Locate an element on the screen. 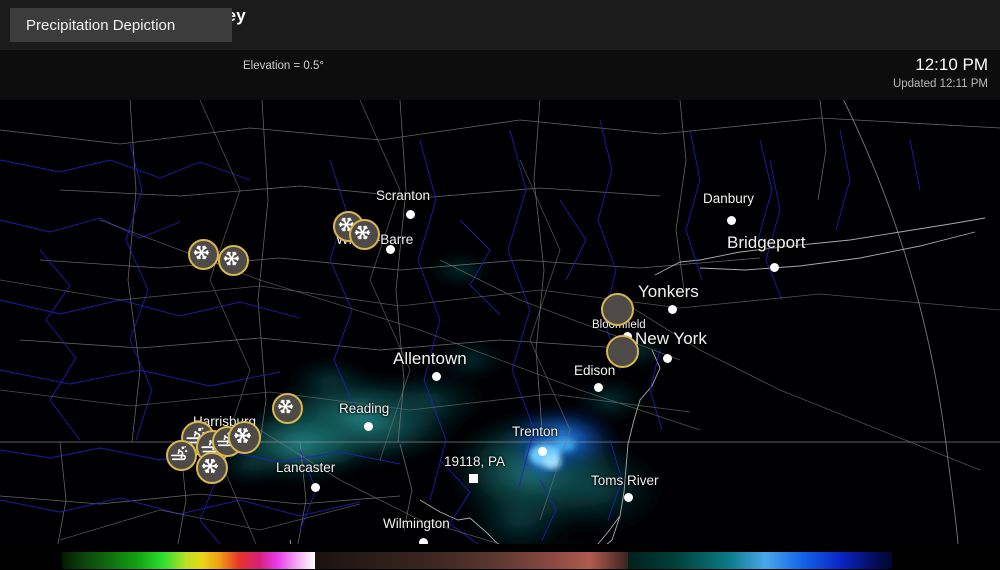 The width and height of the screenshot is (1000, 570). rain-color-scale is located at coordinates (188, 560).